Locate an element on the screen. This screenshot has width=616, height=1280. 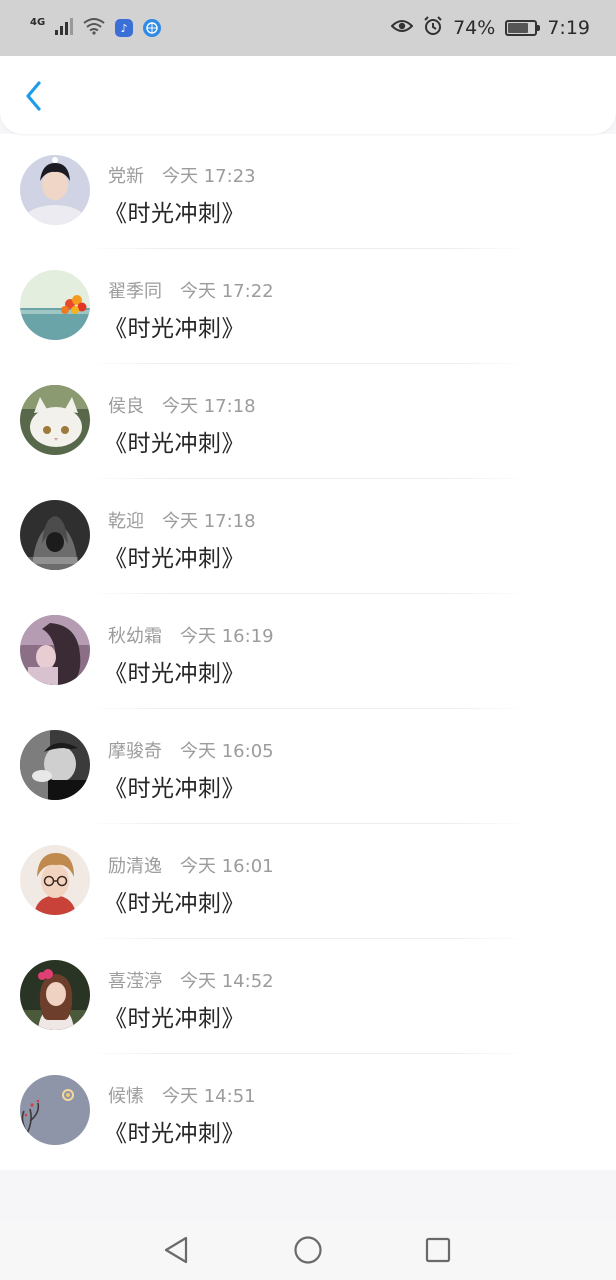
nav-recents-button is located at coordinates (438, 1250).